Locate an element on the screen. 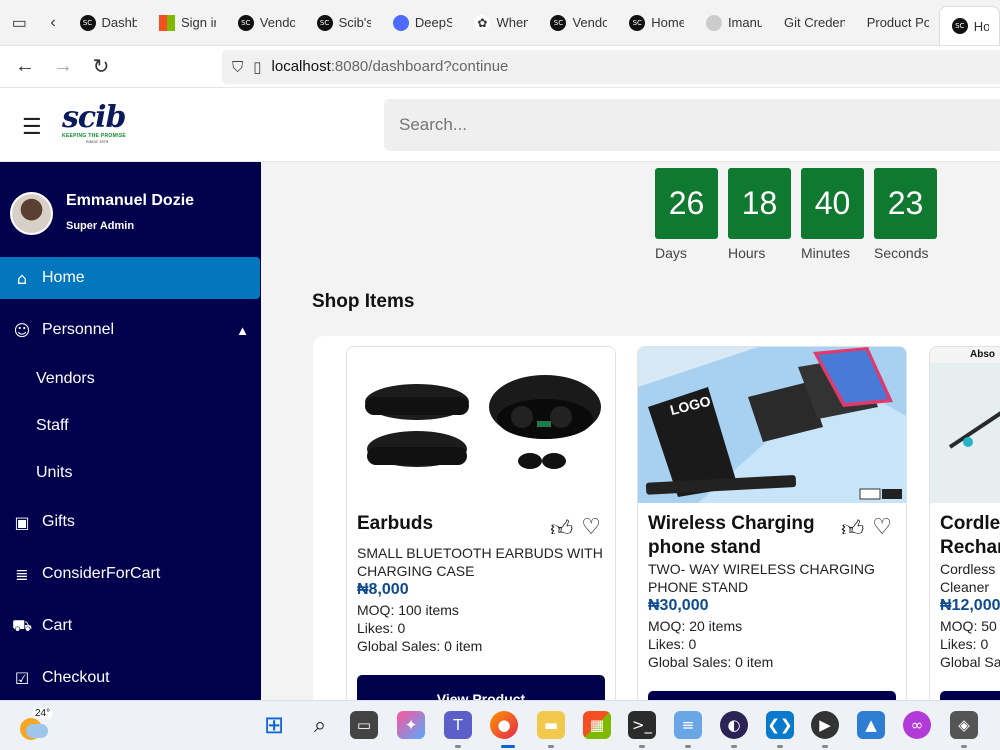 The height and width of the screenshot is (750, 1000). countdown-timer: 26 Days 18 Hours 40 Minutes 23 Seconds is located at coordinates (796, 214).